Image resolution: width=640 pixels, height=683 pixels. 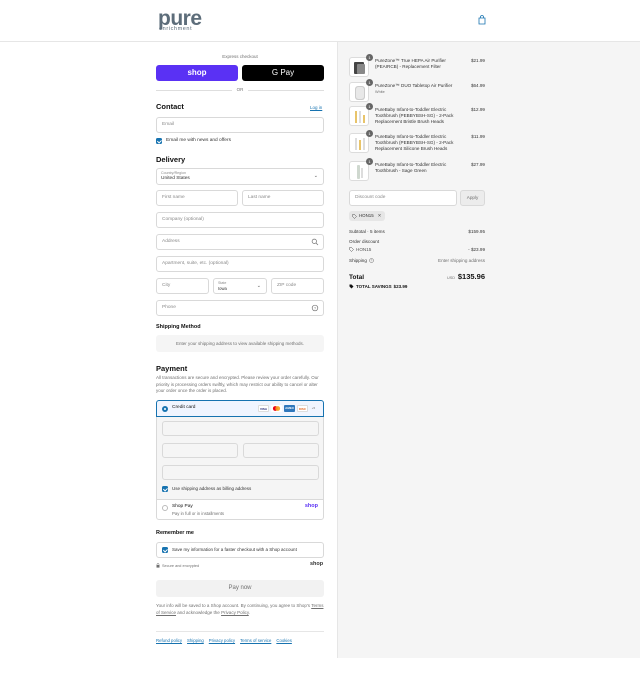 What do you see at coordinates (364, 249) in the screenshot?
I see `discount-code-label: HON15` at bounding box center [364, 249].